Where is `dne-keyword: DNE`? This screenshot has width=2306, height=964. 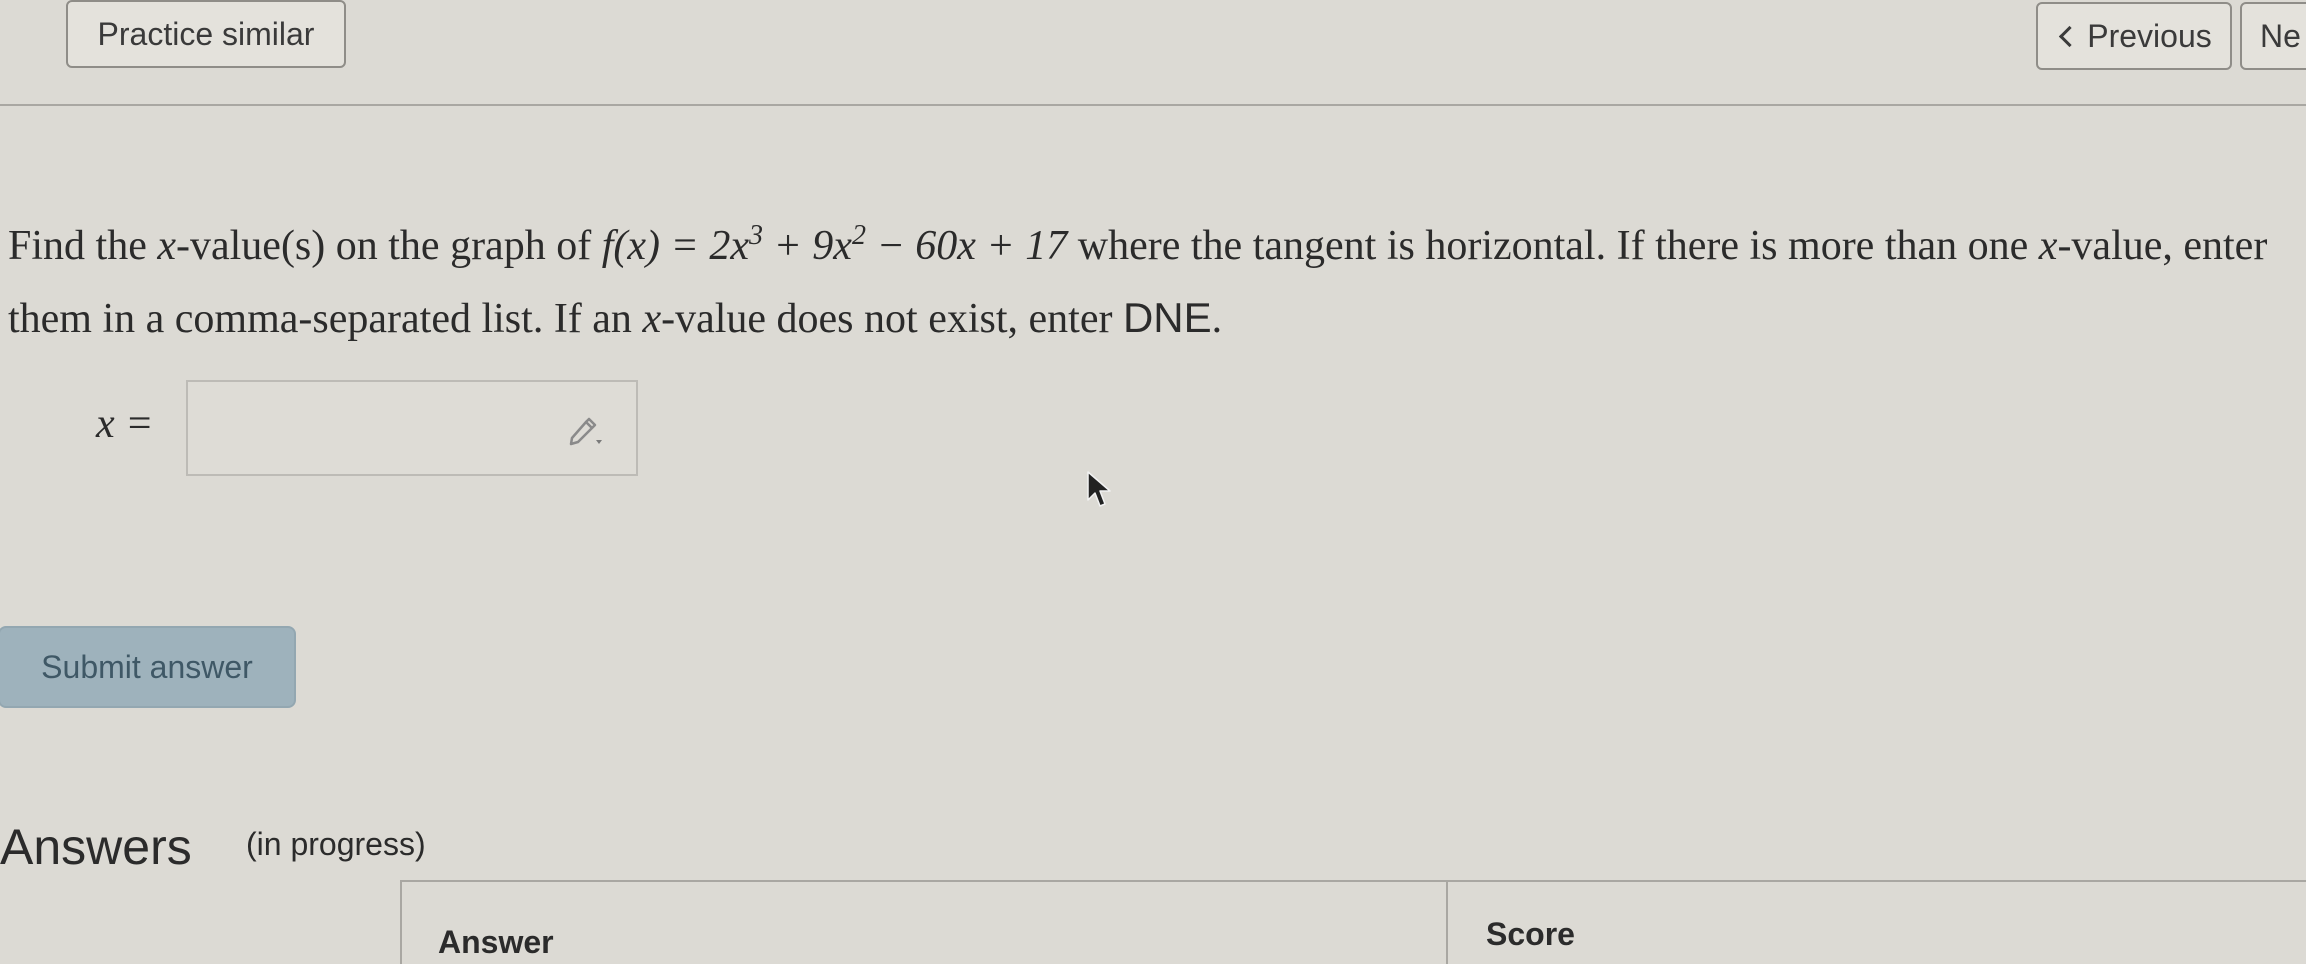
dne-keyword: DNE is located at coordinates (1167, 317).